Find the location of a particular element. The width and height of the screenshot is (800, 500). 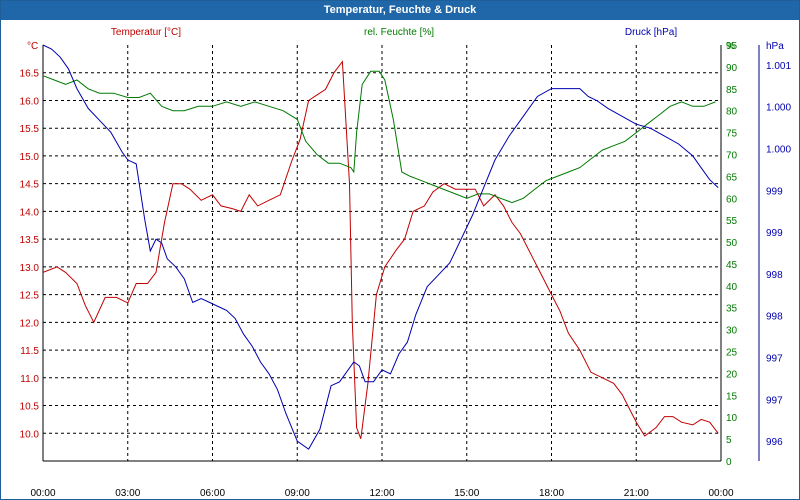

x-tick-time: 15:00 is located at coordinates (466, 493).